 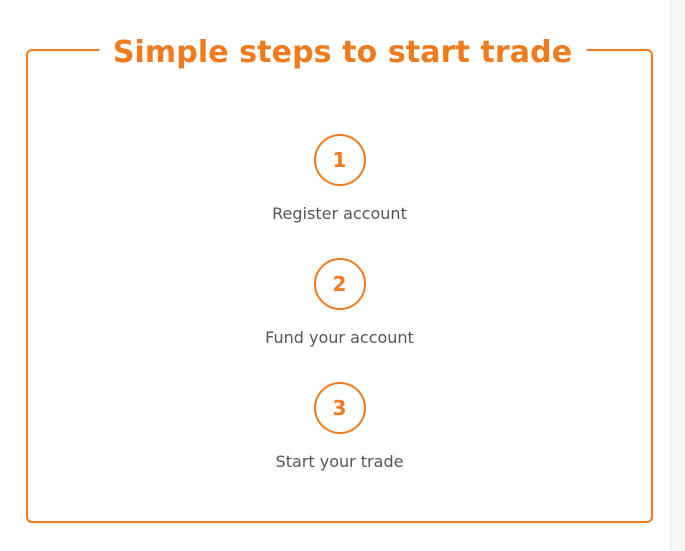 What do you see at coordinates (342, 53) in the screenshot?
I see `section-title: Simple steps to start trade` at bounding box center [342, 53].